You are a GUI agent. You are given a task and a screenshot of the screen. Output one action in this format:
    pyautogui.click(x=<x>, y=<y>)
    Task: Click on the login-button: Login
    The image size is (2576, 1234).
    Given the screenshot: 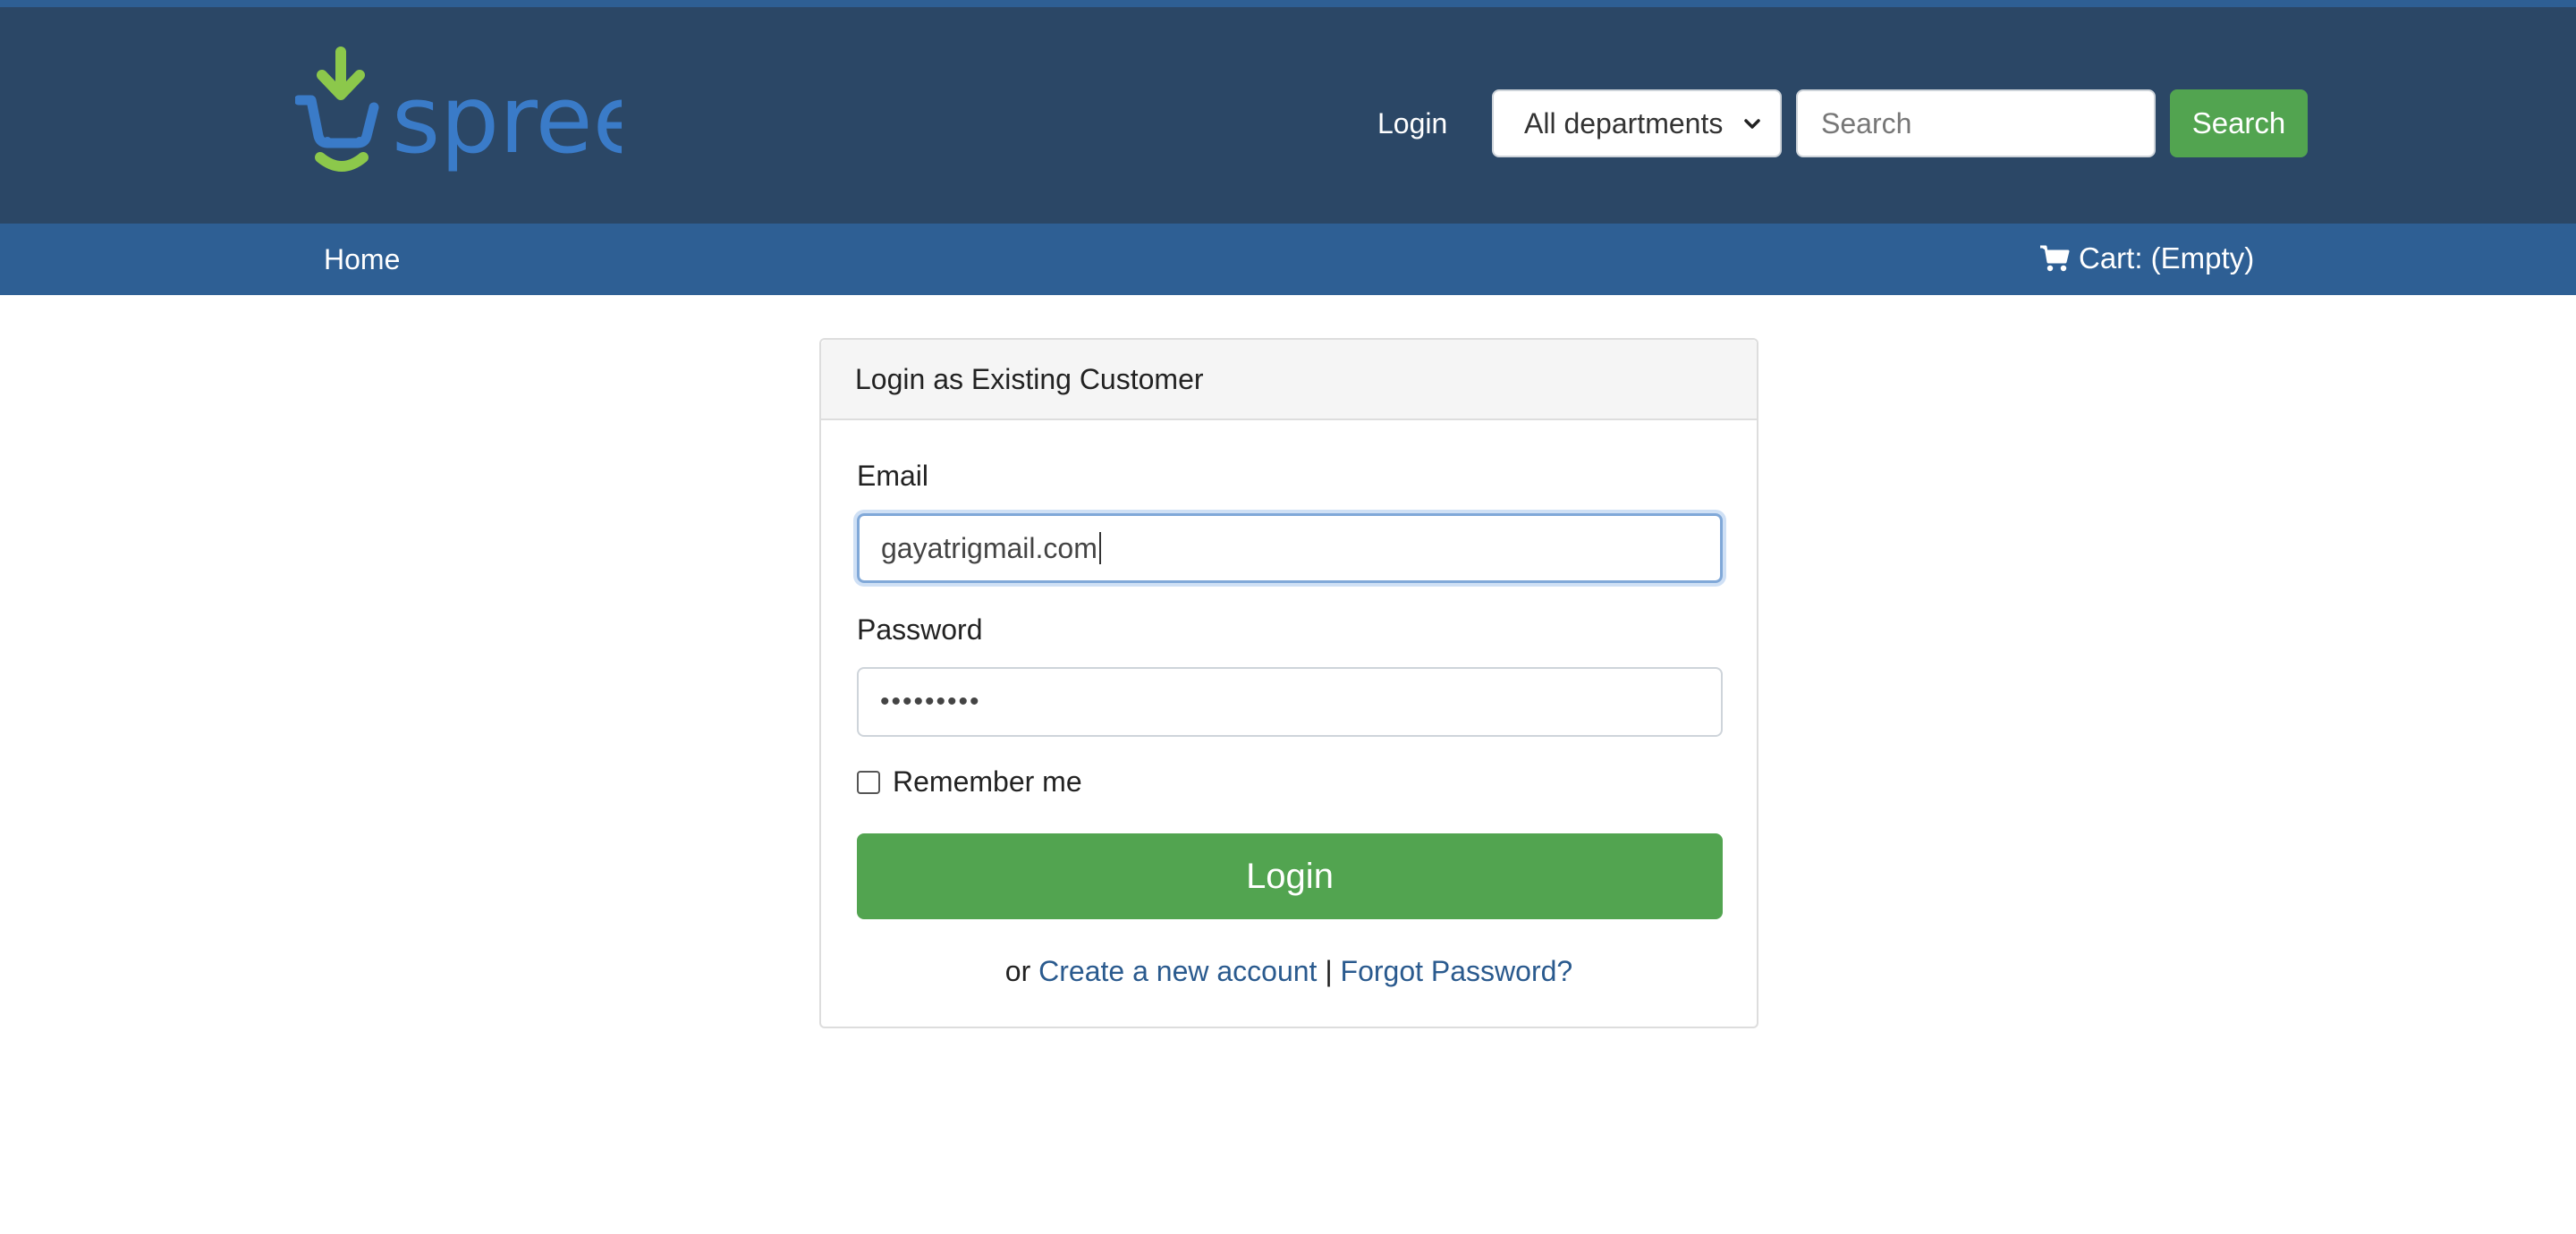 What is the action you would take?
    pyautogui.click(x=1290, y=876)
    